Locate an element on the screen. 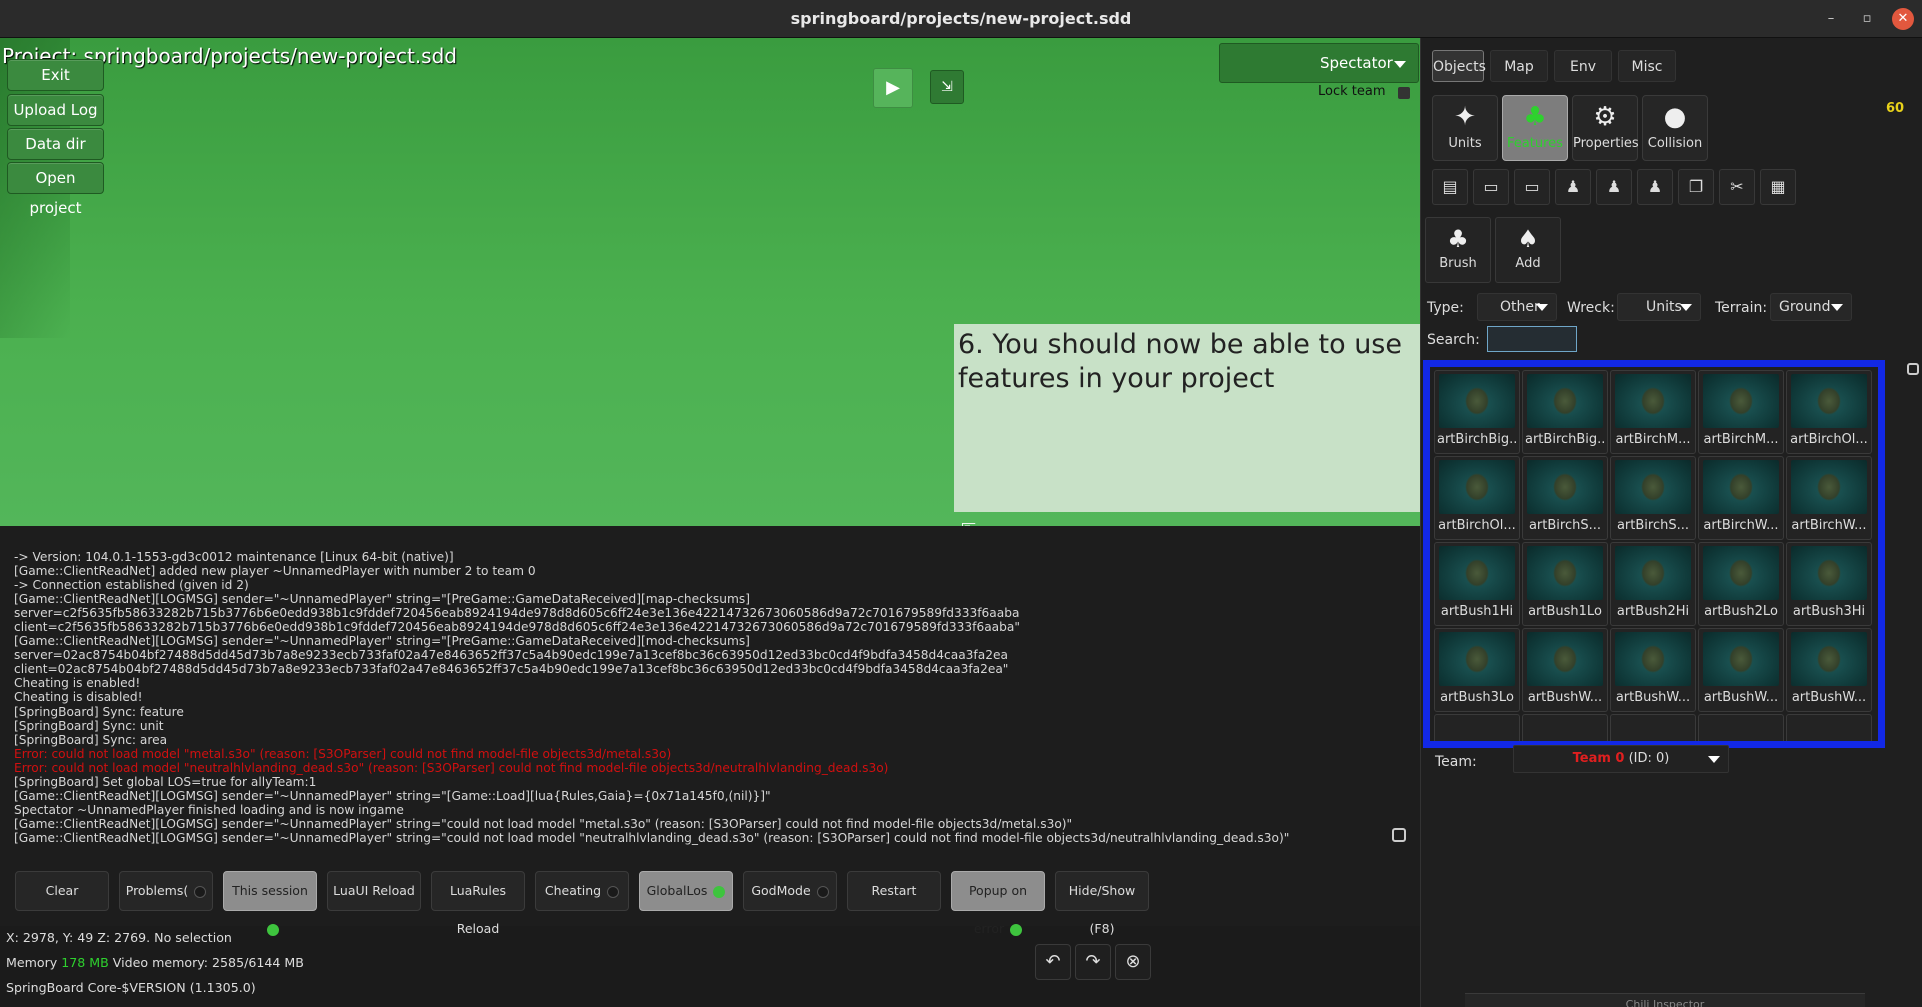 The image size is (1922, 1007). clear-button: Clear is located at coordinates (62, 891).